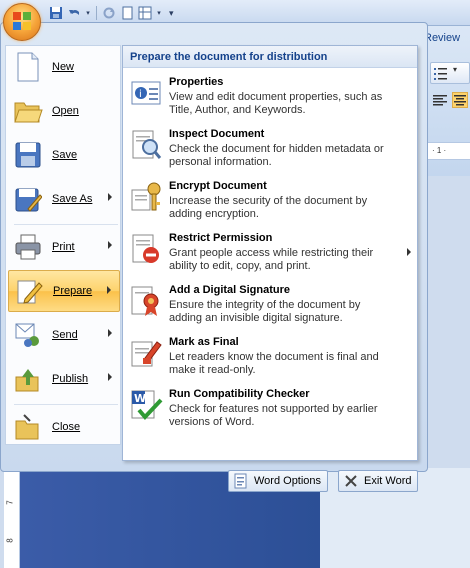  What do you see at coordinates (146, 145) in the screenshot?
I see `inspect-document-icon` at bounding box center [146, 145].